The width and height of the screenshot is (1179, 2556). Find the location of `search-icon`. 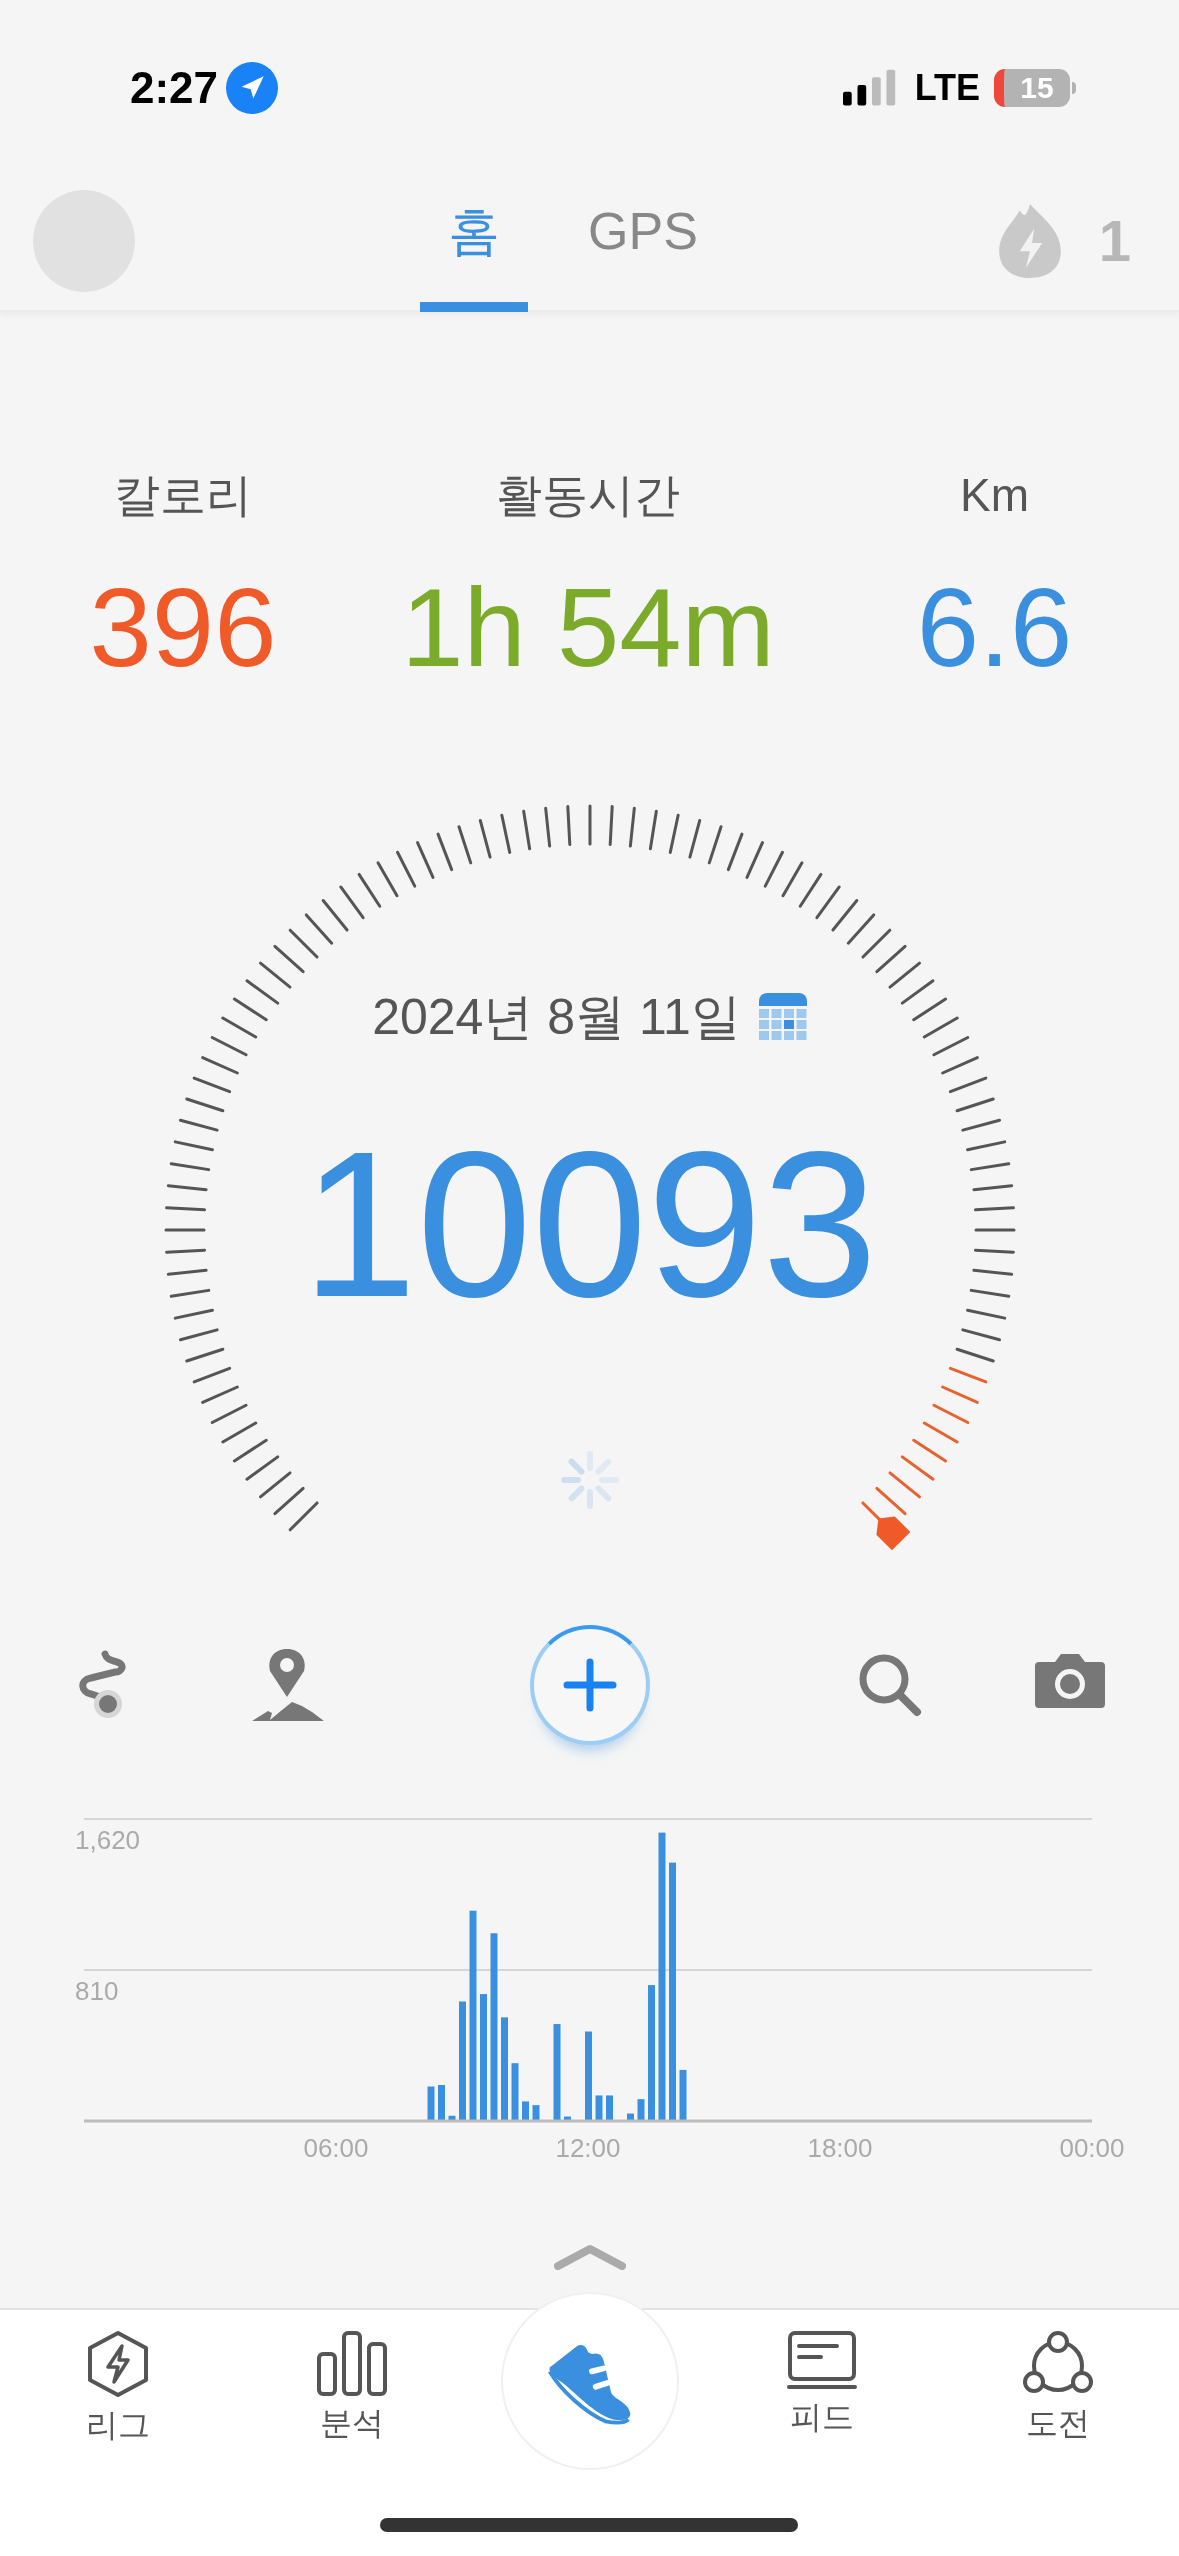

search-icon is located at coordinates (890, 1685).